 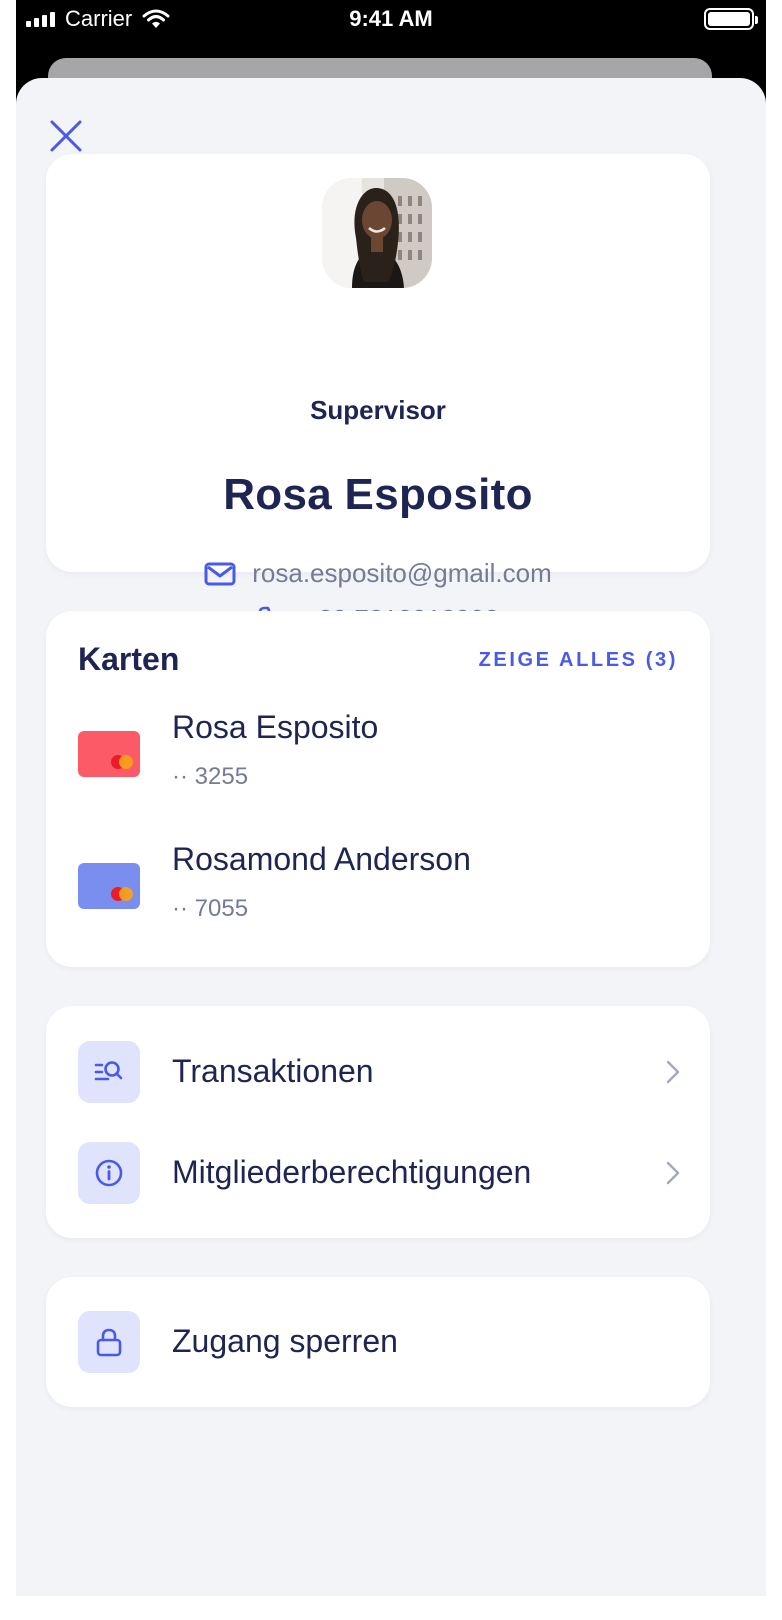 What do you see at coordinates (321, 859) in the screenshot?
I see `card-holder-name: Rosamond Anderson` at bounding box center [321, 859].